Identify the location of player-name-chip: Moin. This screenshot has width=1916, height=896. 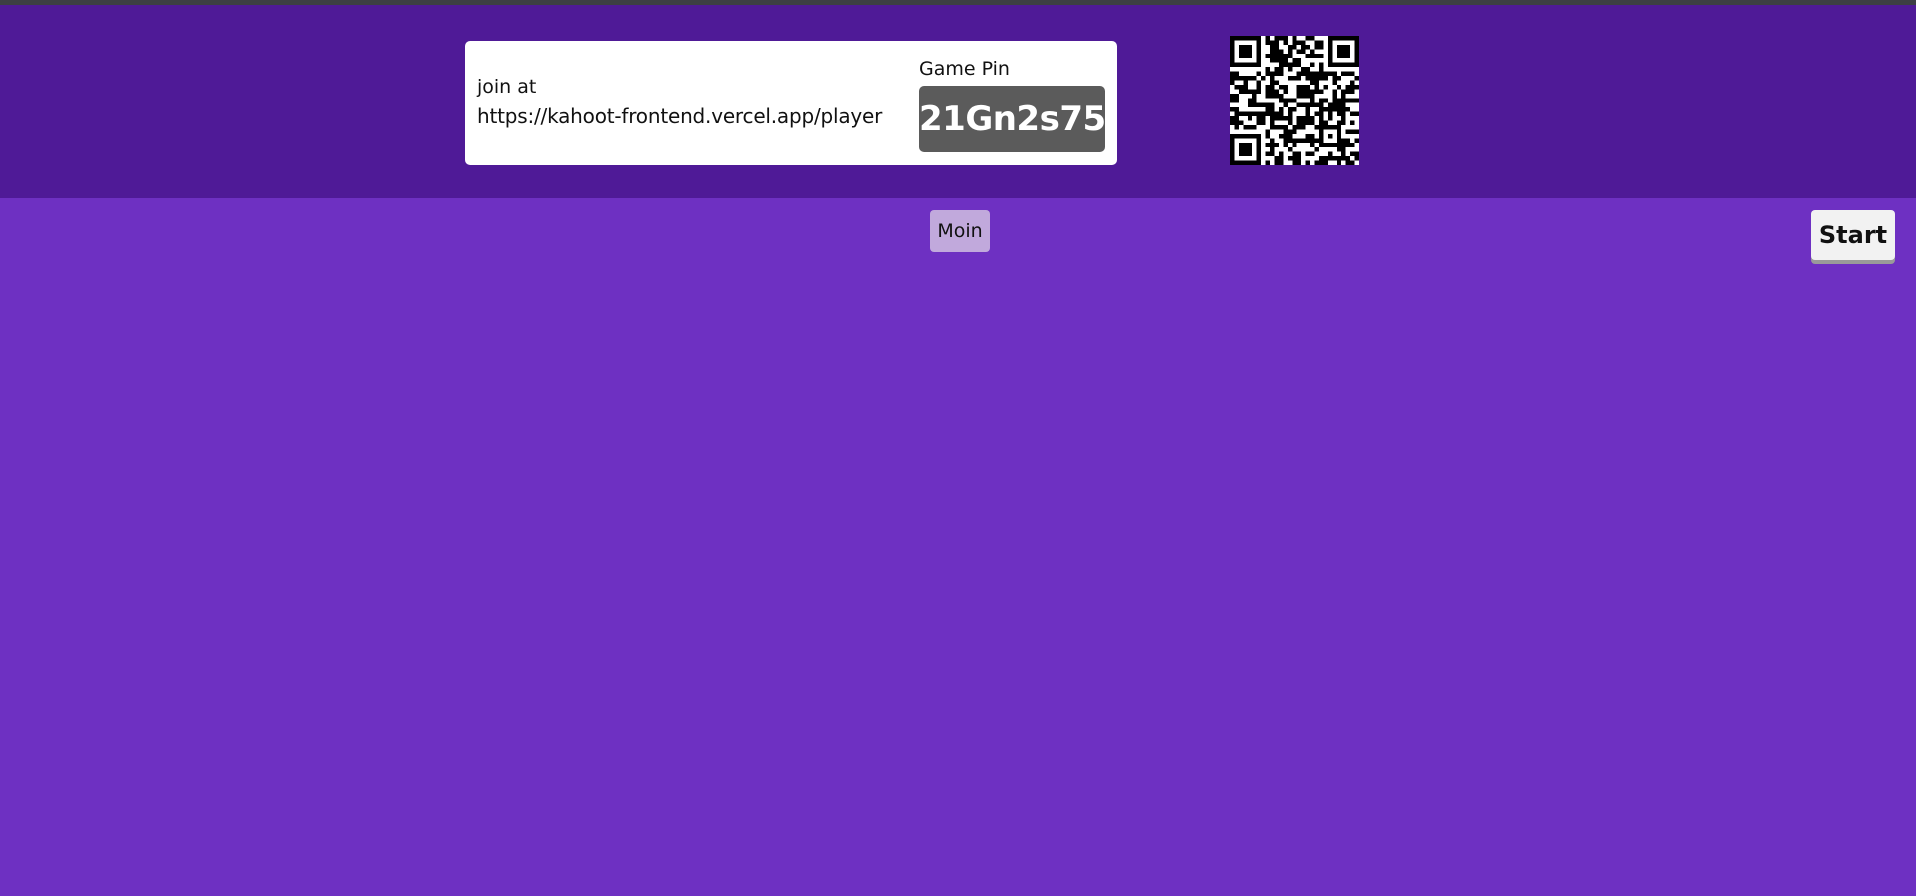
(960, 231).